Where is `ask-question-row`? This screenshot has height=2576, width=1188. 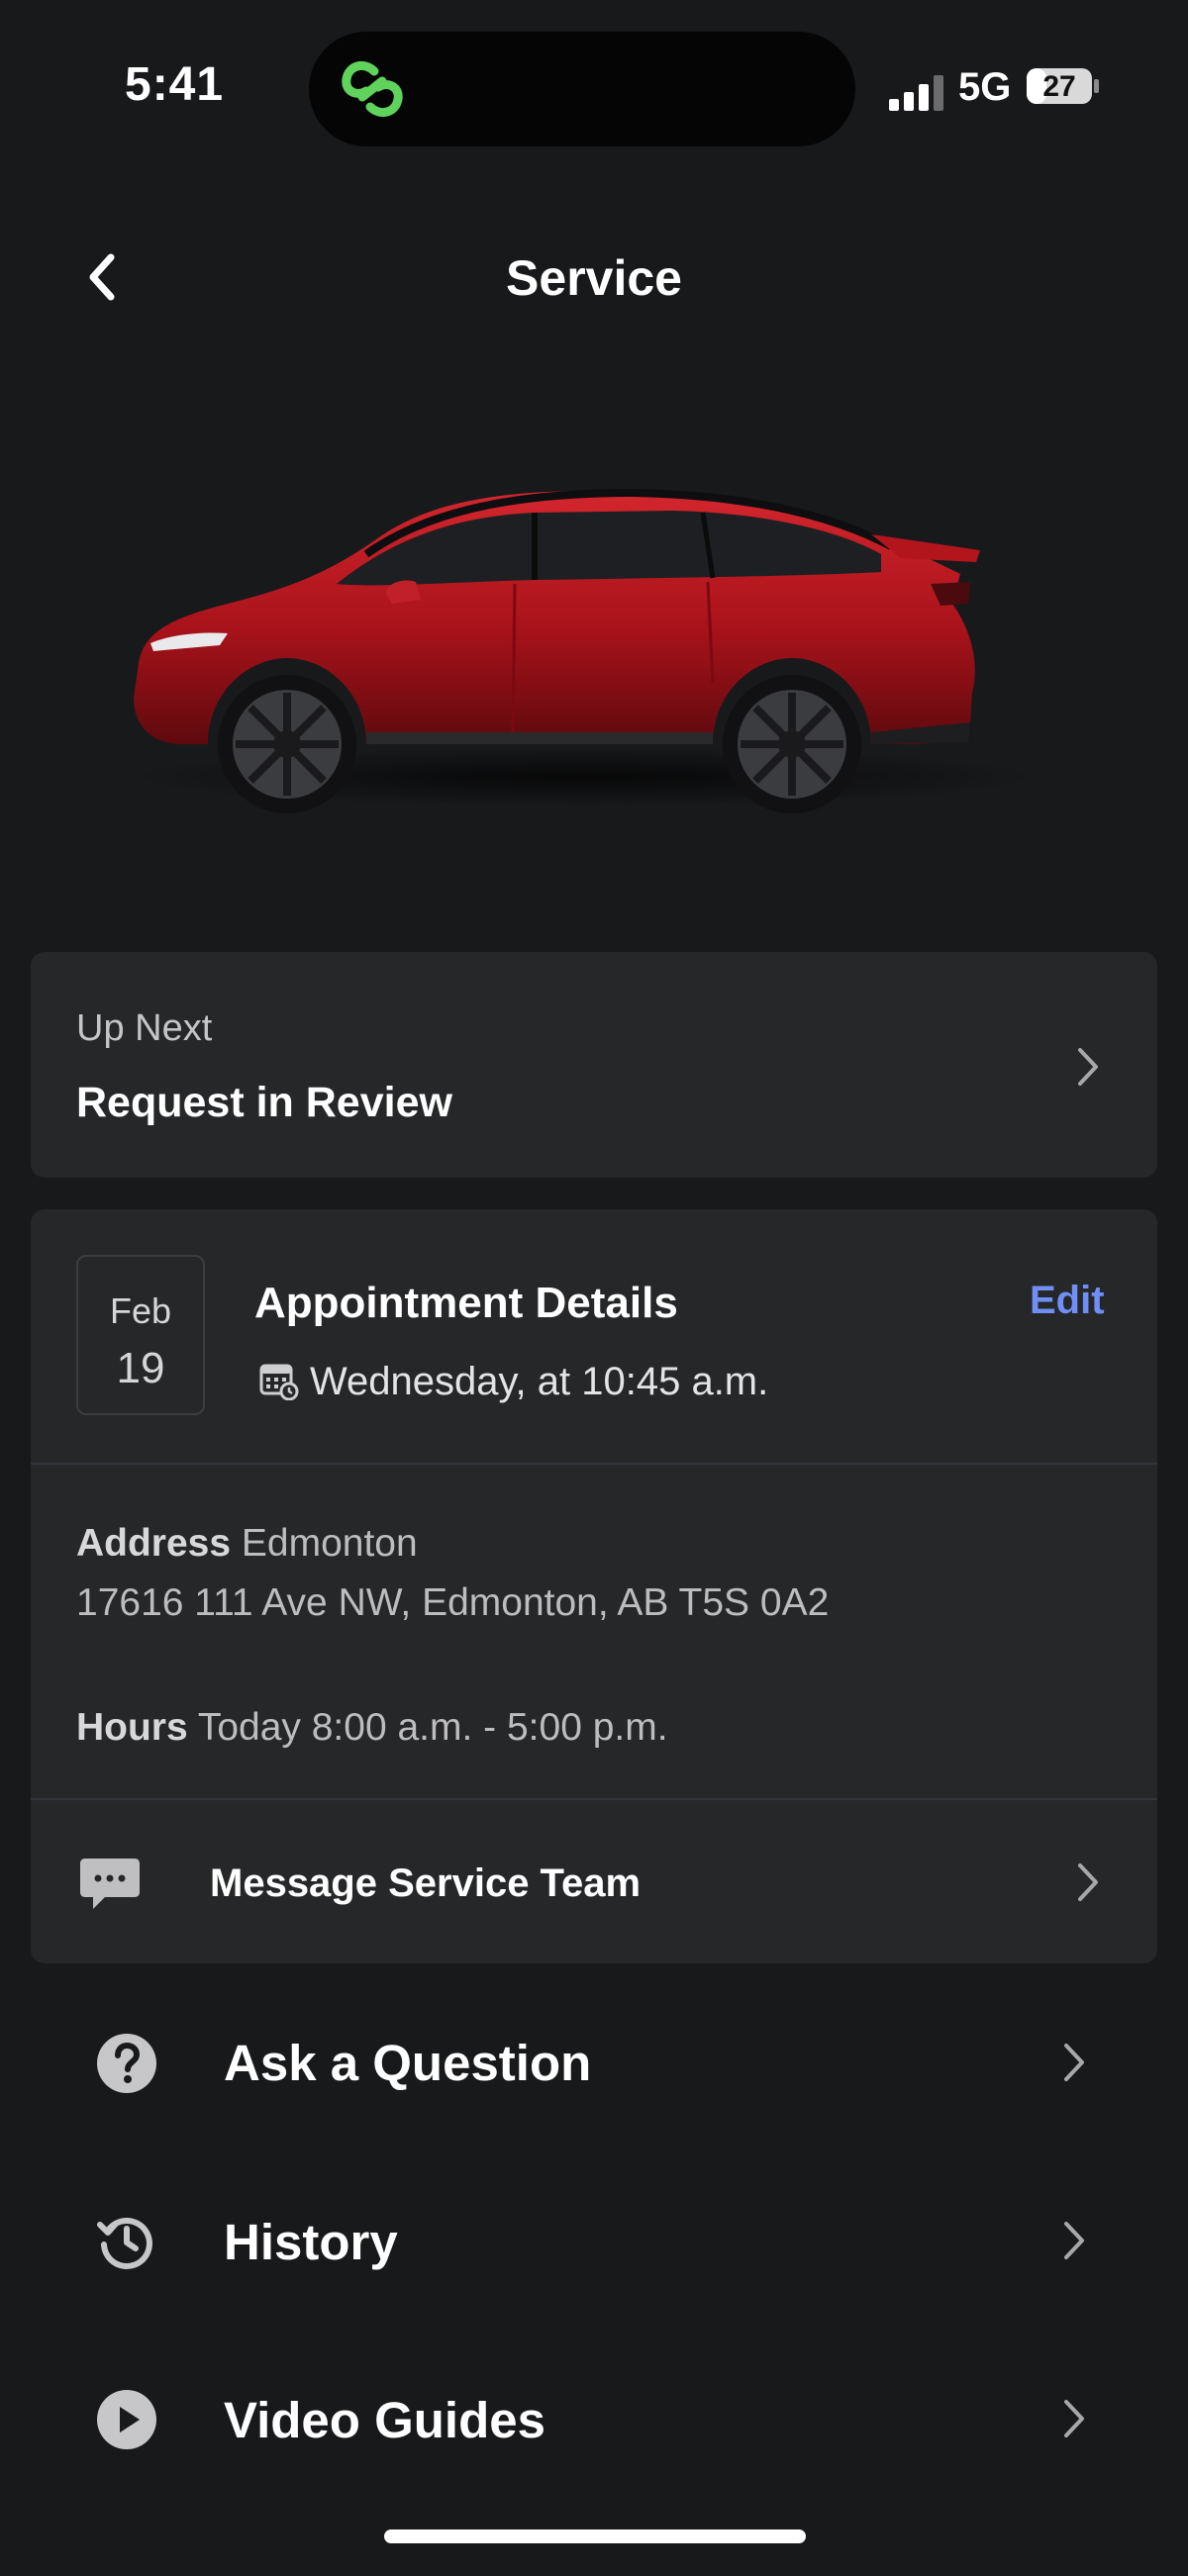 ask-question-row is located at coordinates (594, 2063).